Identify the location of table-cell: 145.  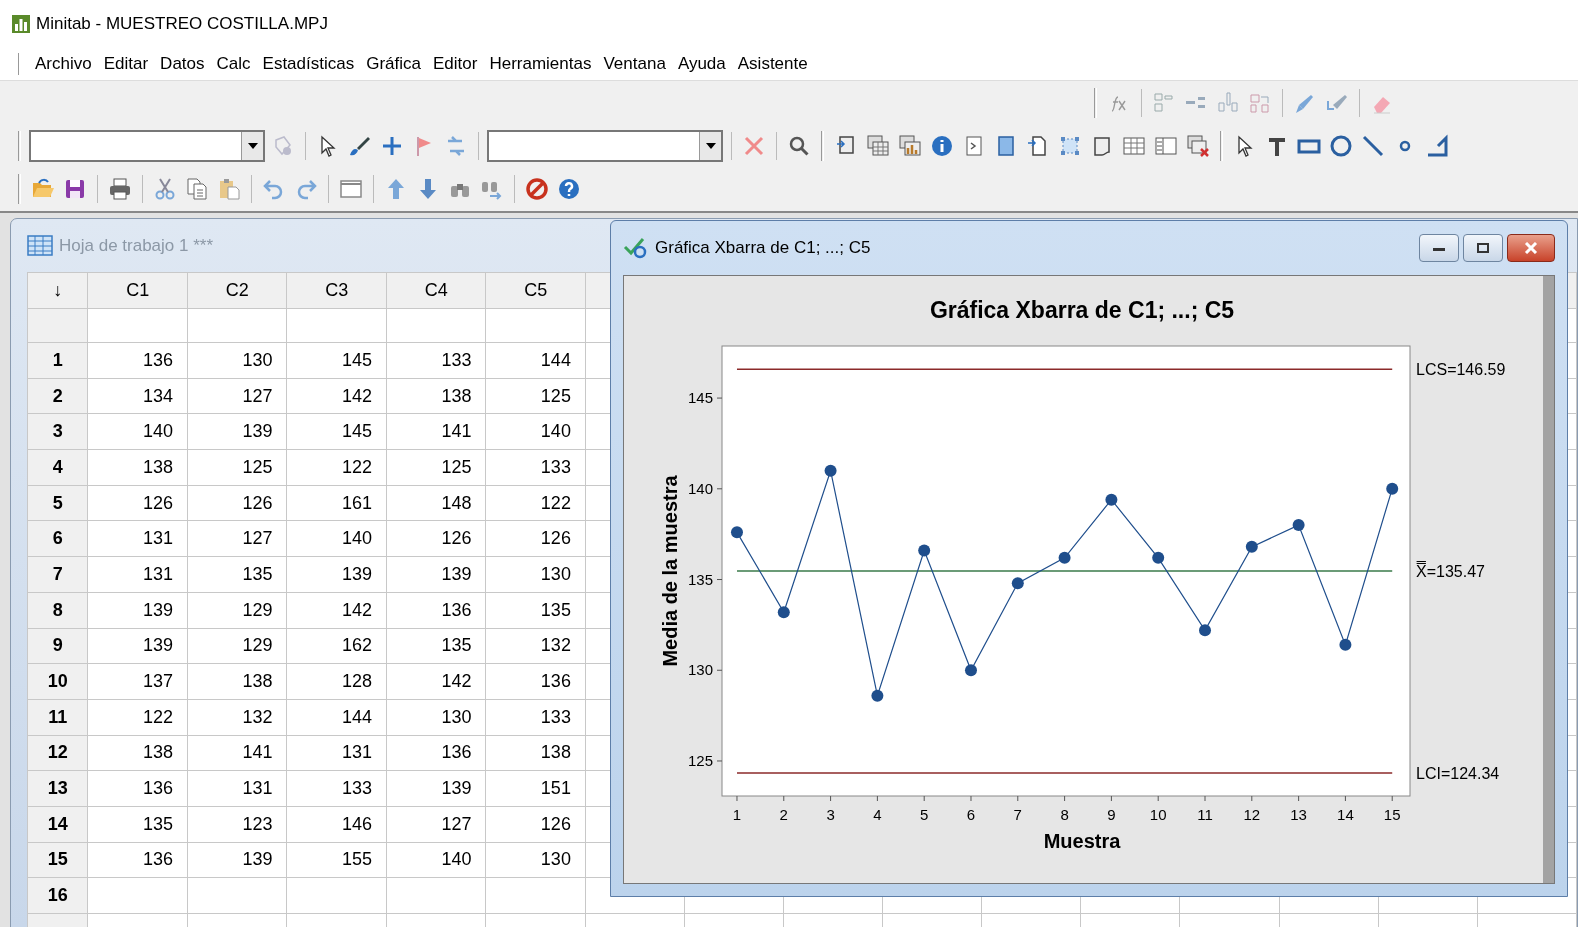
(336, 360).